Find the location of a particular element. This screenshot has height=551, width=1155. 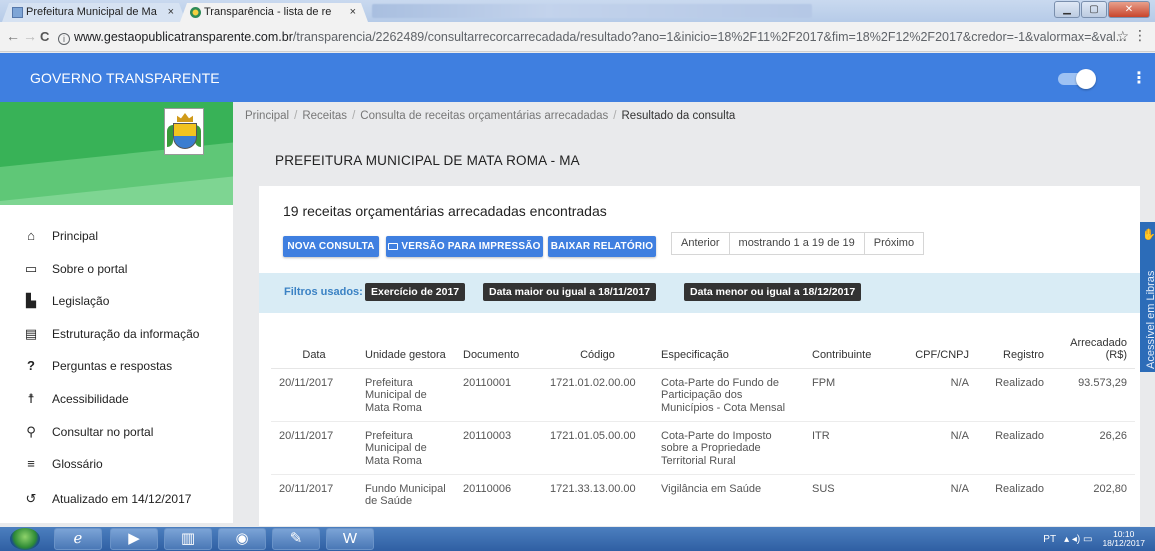

browser-menu-icon: ⋮ is located at coordinates (1140, 35).